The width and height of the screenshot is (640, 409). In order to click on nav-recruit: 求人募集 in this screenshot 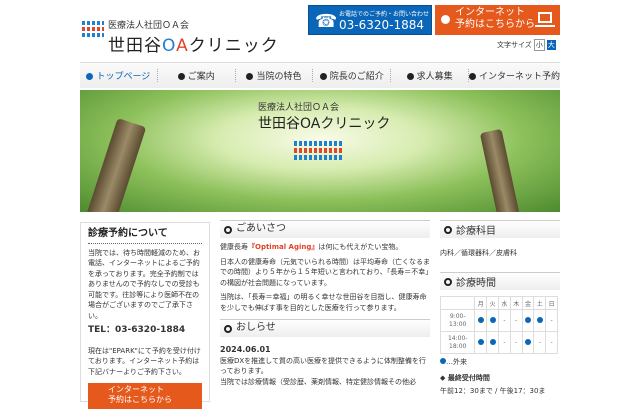, I will do `click(430, 75)`.